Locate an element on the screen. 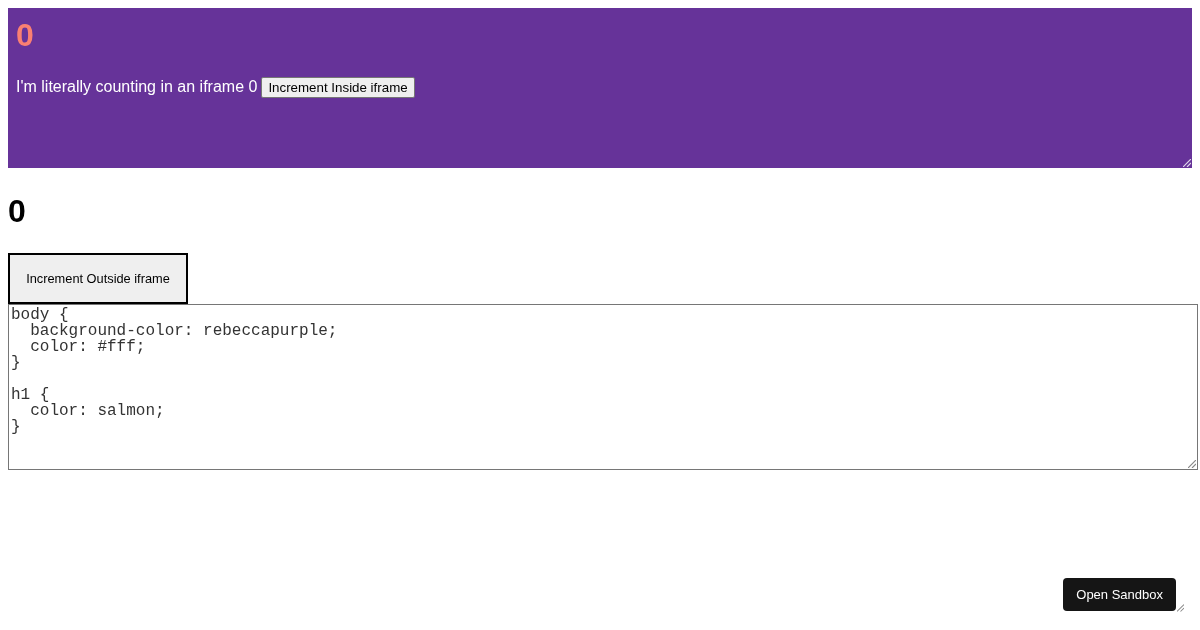 The image size is (1200, 630). open-sandbox-button: Open Sandbox is located at coordinates (1119, 594).